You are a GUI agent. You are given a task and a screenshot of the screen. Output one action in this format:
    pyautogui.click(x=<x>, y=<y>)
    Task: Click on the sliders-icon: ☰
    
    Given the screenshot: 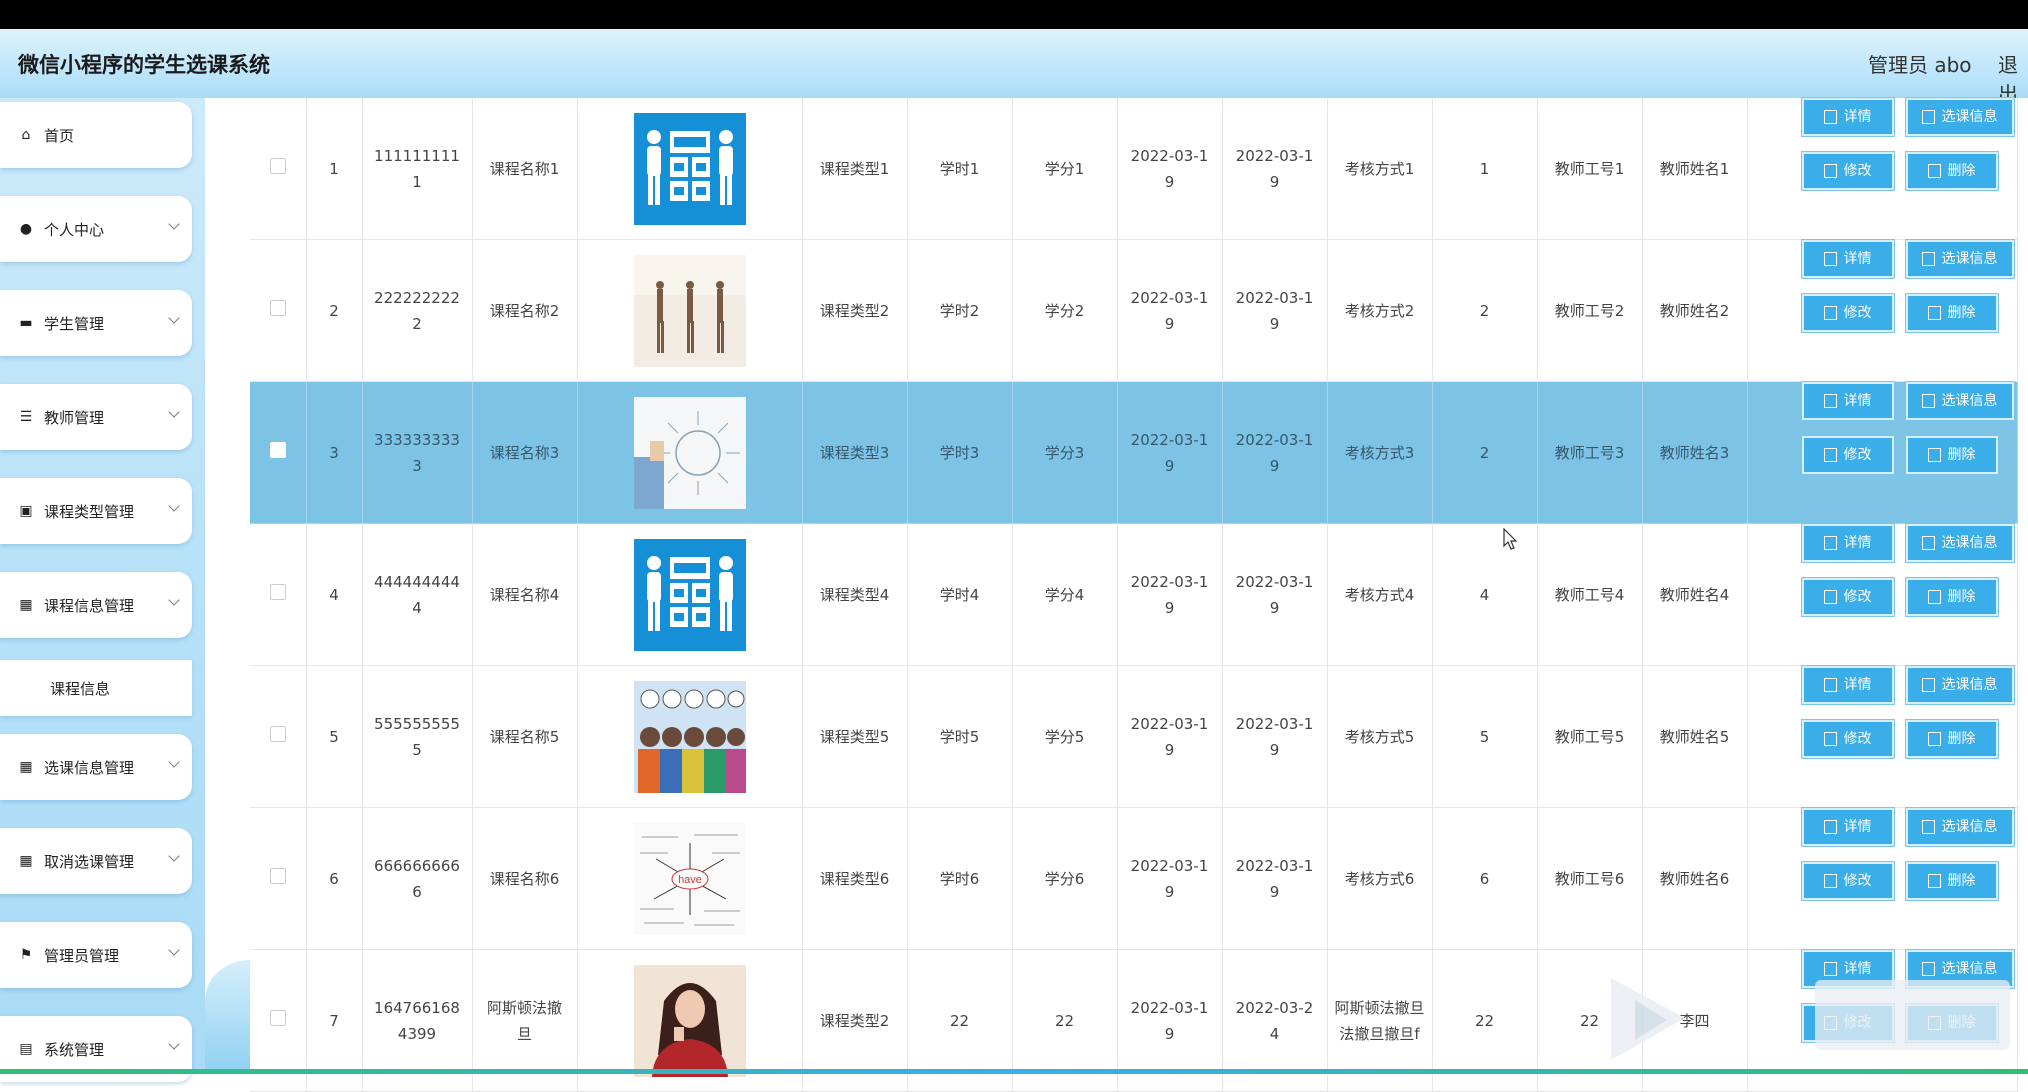 What is the action you would take?
    pyautogui.click(x=26, y=417)
    